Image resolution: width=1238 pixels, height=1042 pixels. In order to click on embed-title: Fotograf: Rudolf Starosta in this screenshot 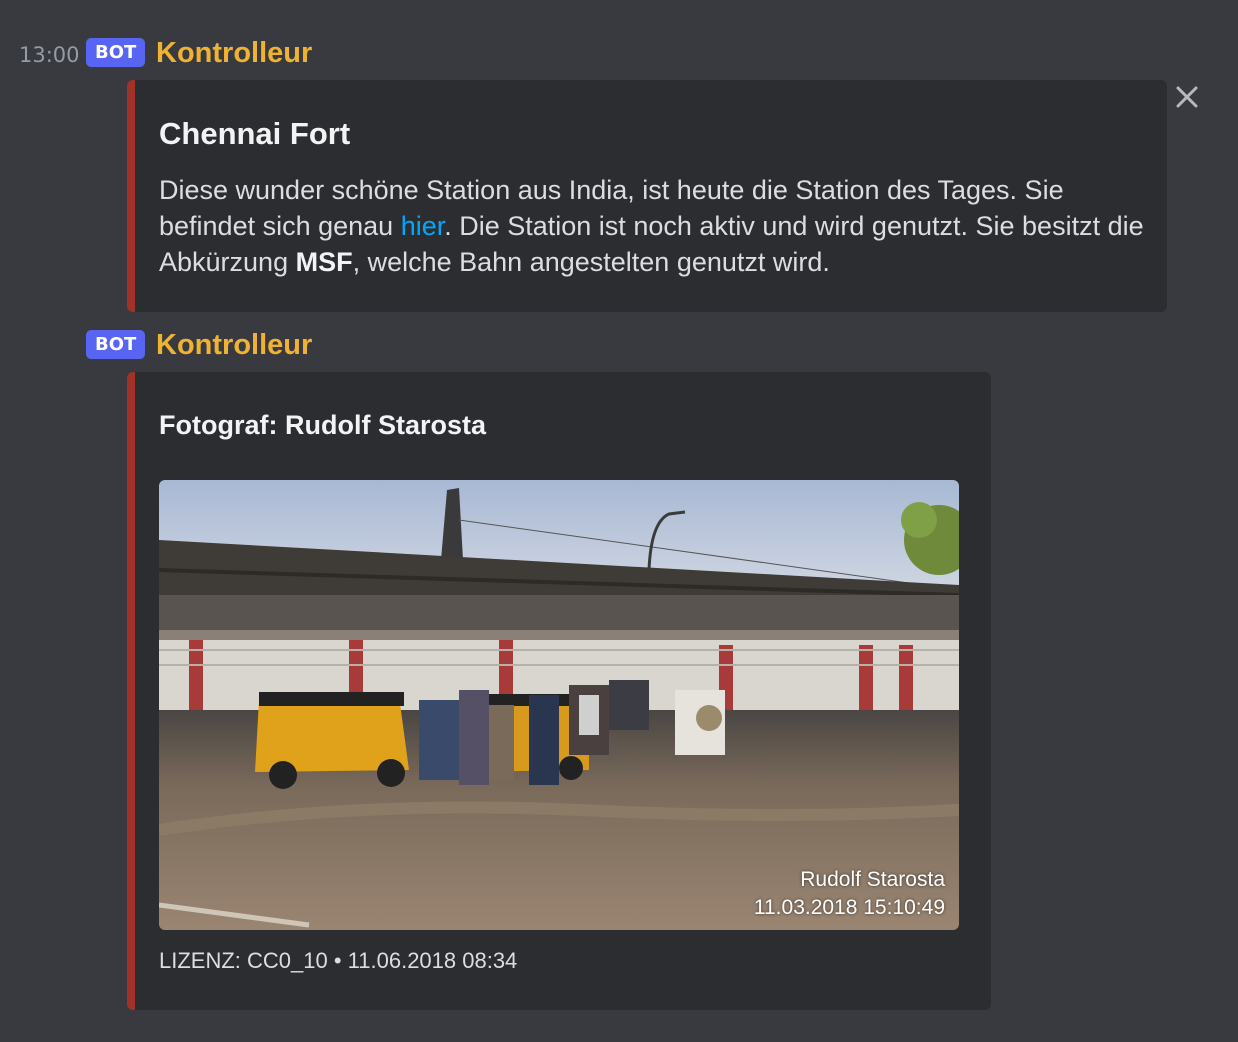, I will do `click(322, 425)`.